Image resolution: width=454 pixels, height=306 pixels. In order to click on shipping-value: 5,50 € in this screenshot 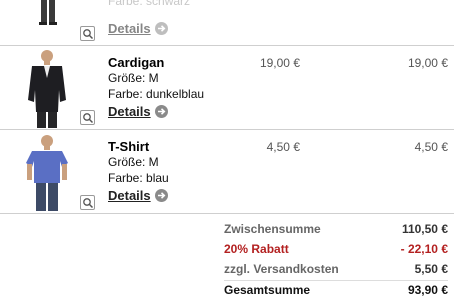, I will do `click(431, 269)`.